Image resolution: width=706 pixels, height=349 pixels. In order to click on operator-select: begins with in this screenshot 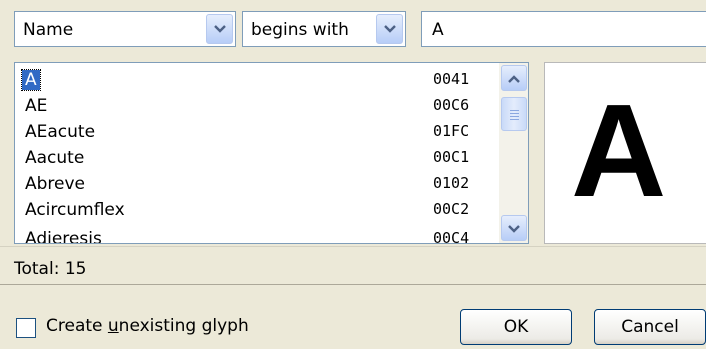, I will do `click(324, 29)`.